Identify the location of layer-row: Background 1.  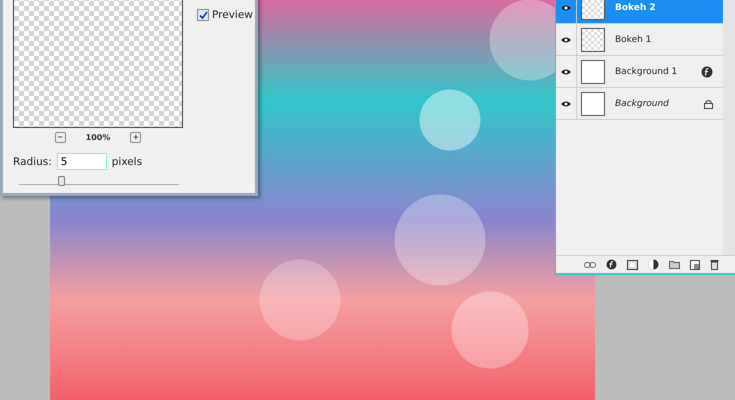
(639, 72).